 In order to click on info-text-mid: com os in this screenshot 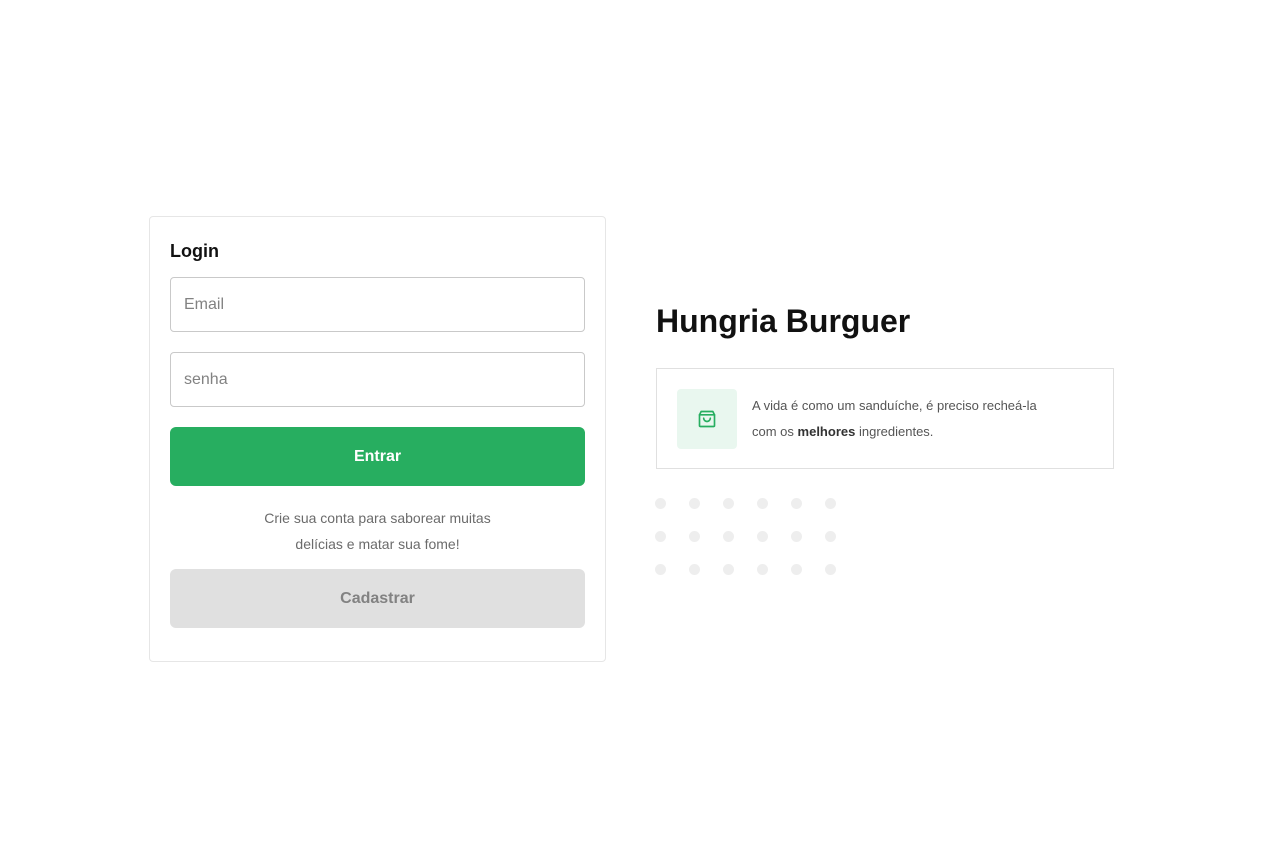, I will do `click(773, 431)`.